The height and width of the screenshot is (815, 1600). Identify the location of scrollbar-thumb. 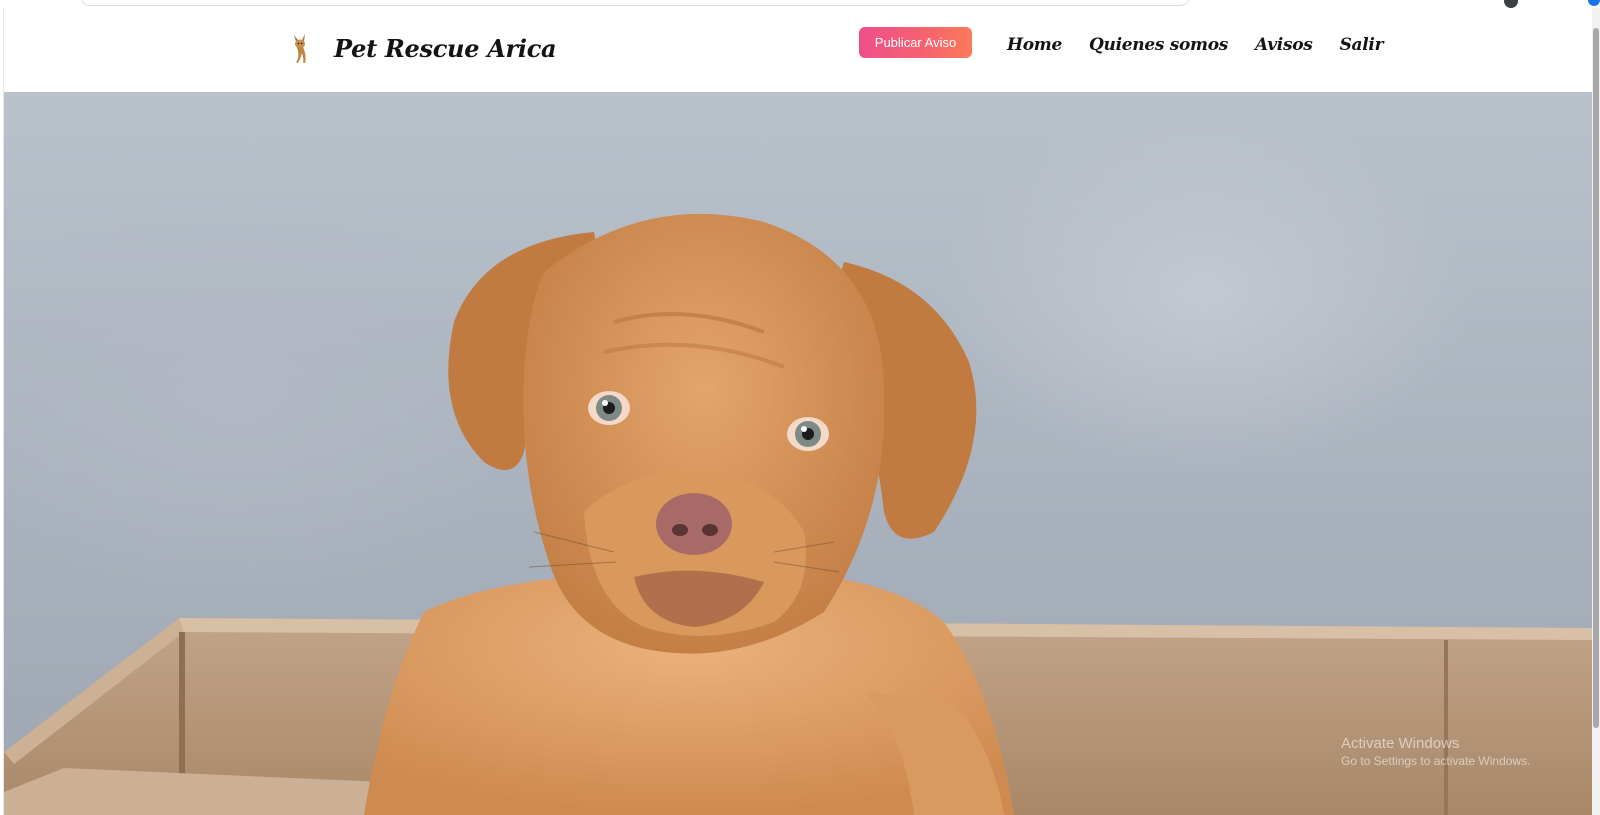
(1596, 378).